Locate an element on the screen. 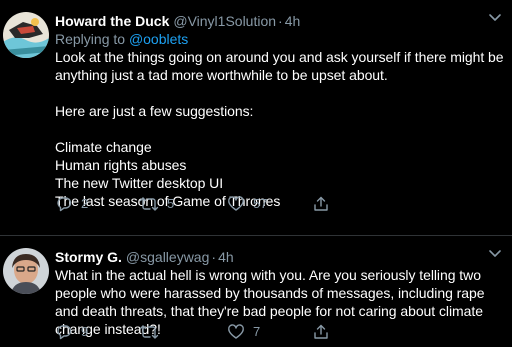 Image resolution: width=512 pixels, height=347 pixels. reply-to-link: @ooblets is located at coordinates (158, 39).